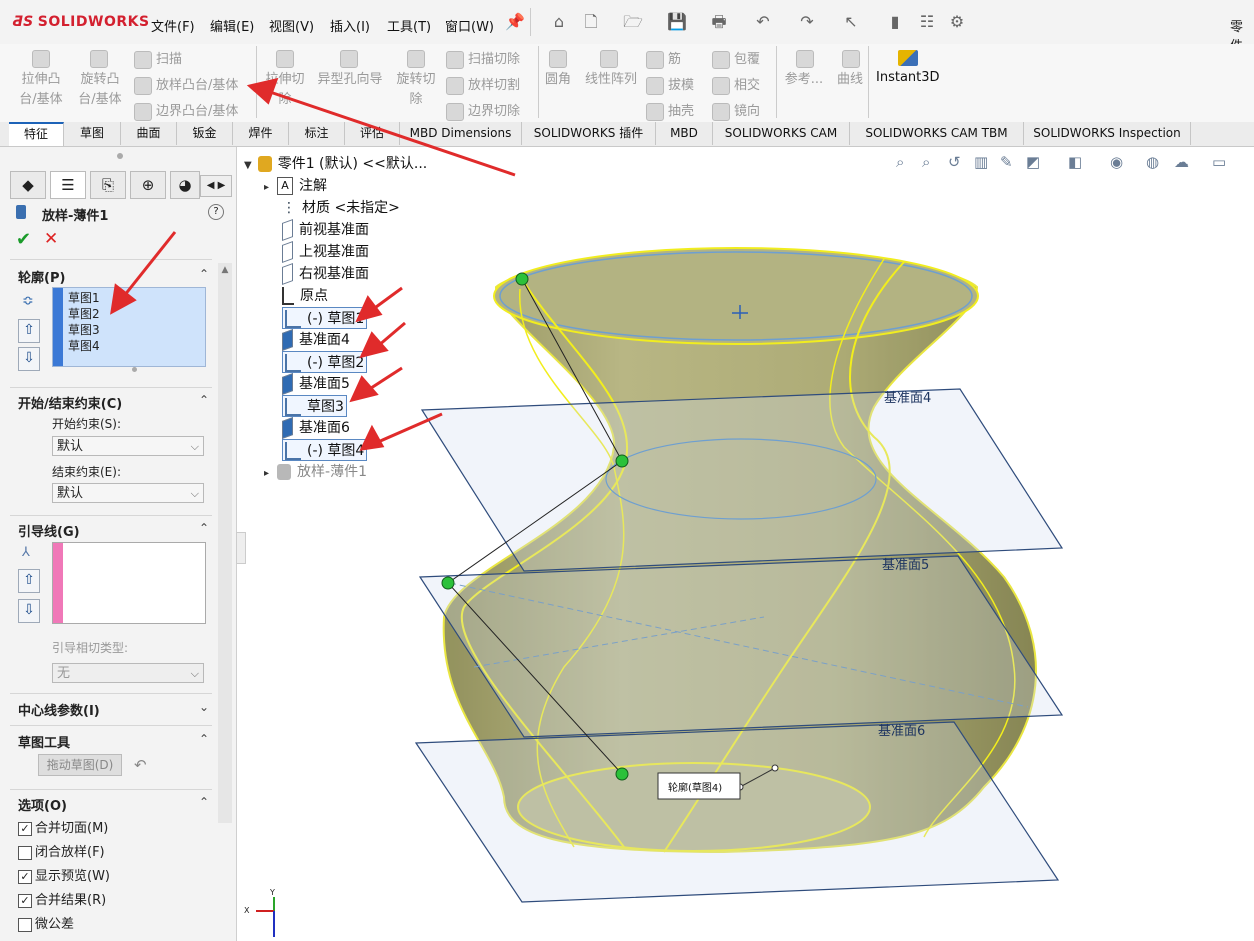 This screenshot has width=1254, height=941. I want to click on tab-solidworks-cam-tbm: SOLIDWORKS CAM TBM, so click(937, 133).